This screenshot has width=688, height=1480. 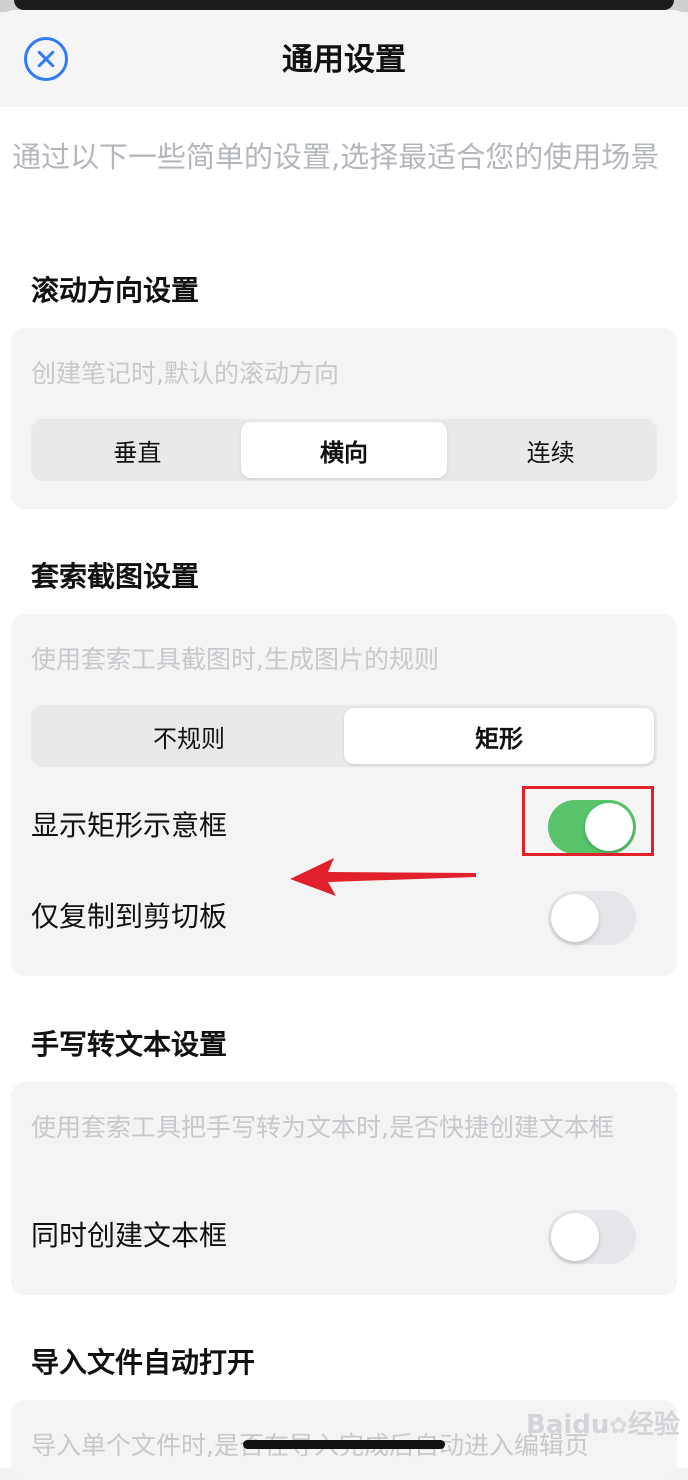 I want to click on red-highlight-box, so click(x=588, y=821).